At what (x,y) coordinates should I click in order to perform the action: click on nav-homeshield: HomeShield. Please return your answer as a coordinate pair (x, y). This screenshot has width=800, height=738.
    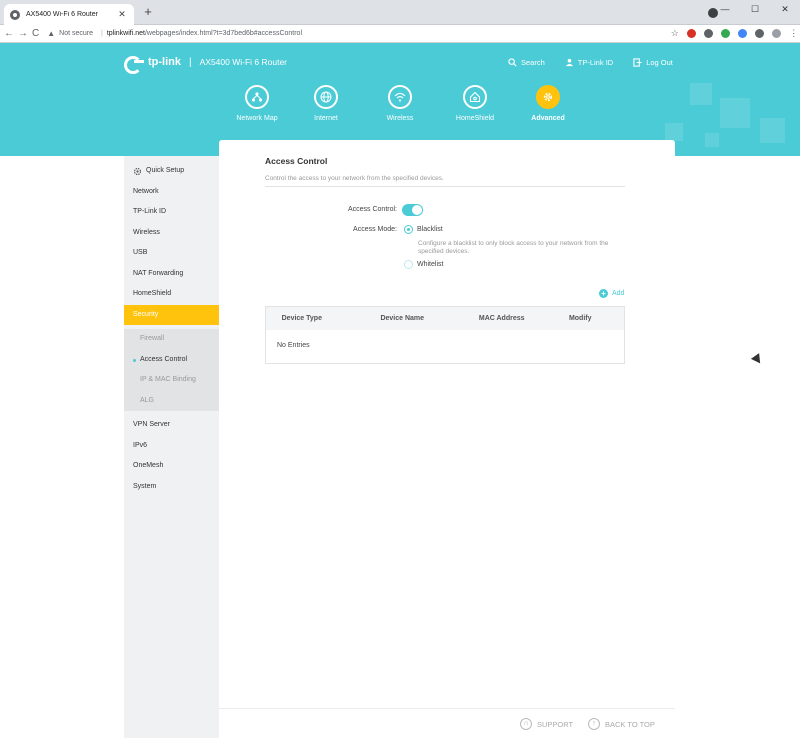
    Looking at the image, I should click on (475, 103).